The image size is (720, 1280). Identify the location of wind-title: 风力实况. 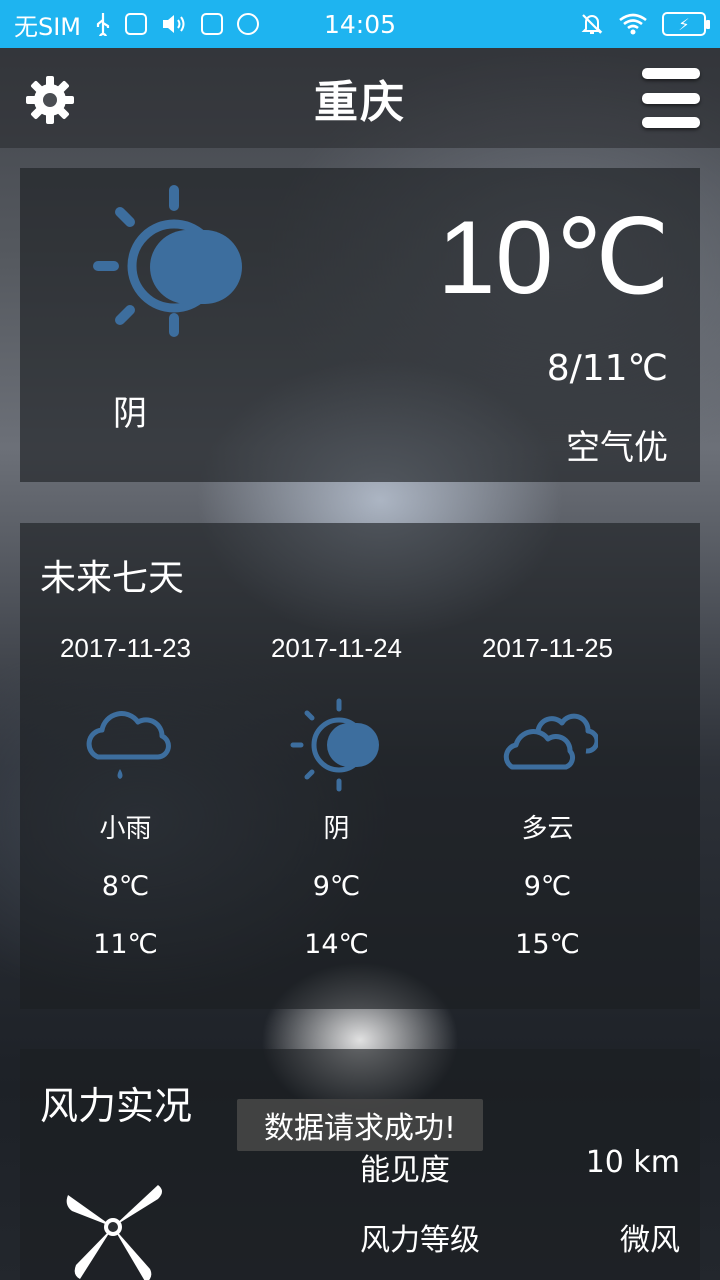
(116, 1106).